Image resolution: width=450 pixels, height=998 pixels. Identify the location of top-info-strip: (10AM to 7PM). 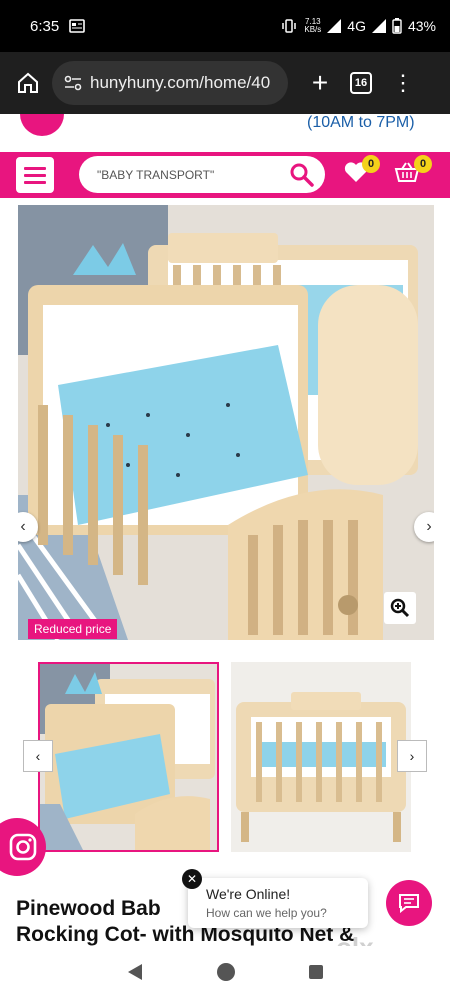
(225, 133).